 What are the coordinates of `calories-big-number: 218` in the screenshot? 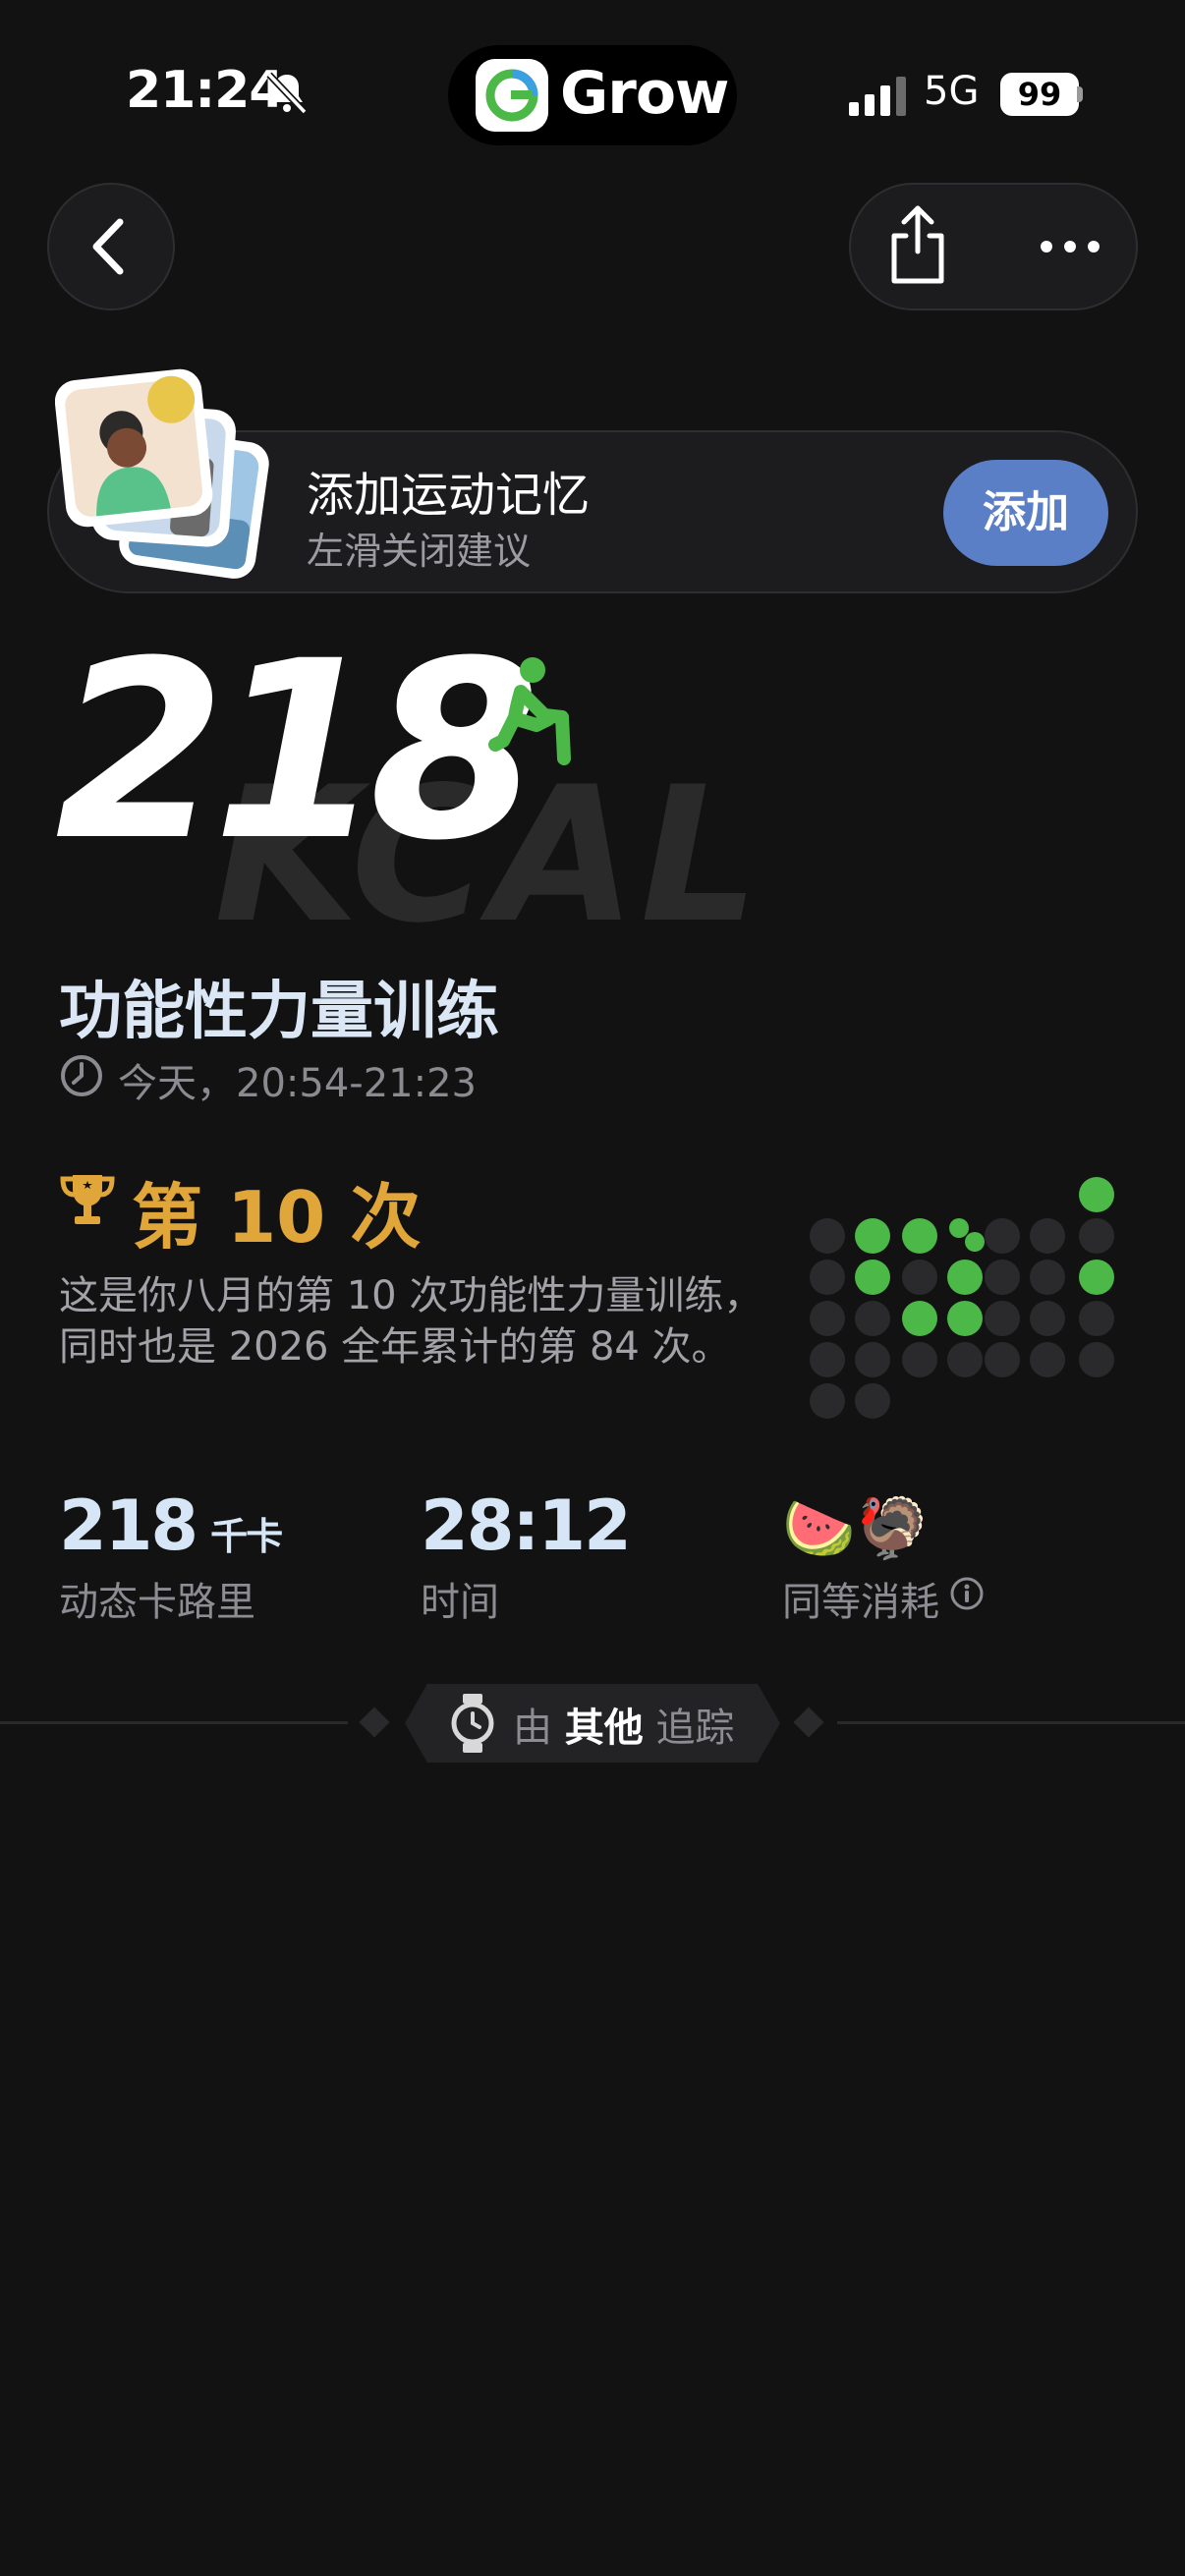 It's located at (297, 751).